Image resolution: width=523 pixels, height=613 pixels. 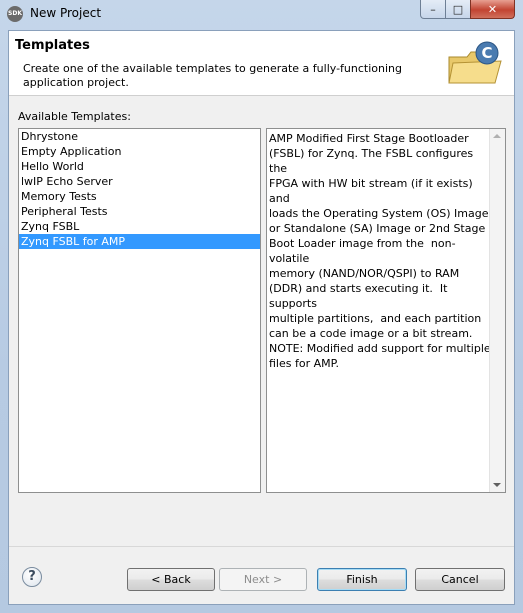 I want to click on list-item: Memory Tests, so click(x=139, y=196).